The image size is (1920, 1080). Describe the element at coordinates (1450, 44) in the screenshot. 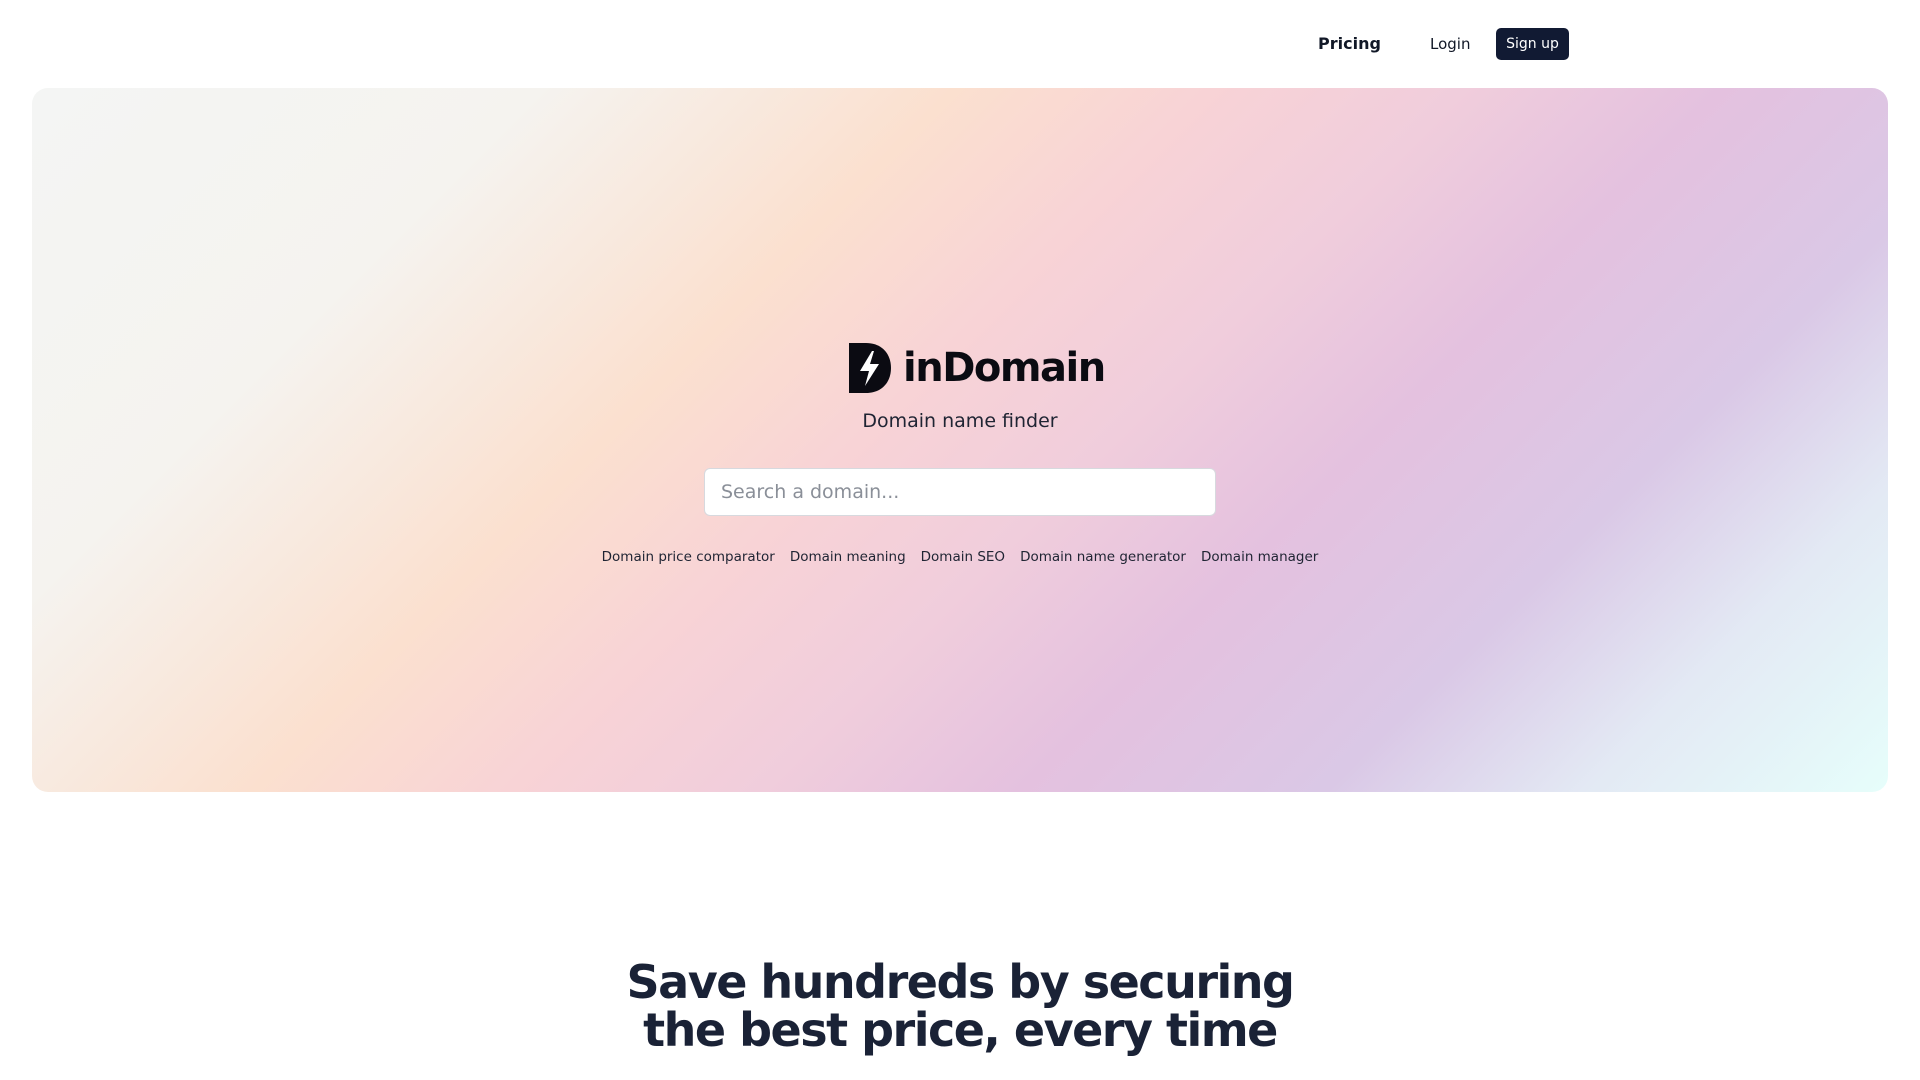

I see `login-link: Login` at that location.